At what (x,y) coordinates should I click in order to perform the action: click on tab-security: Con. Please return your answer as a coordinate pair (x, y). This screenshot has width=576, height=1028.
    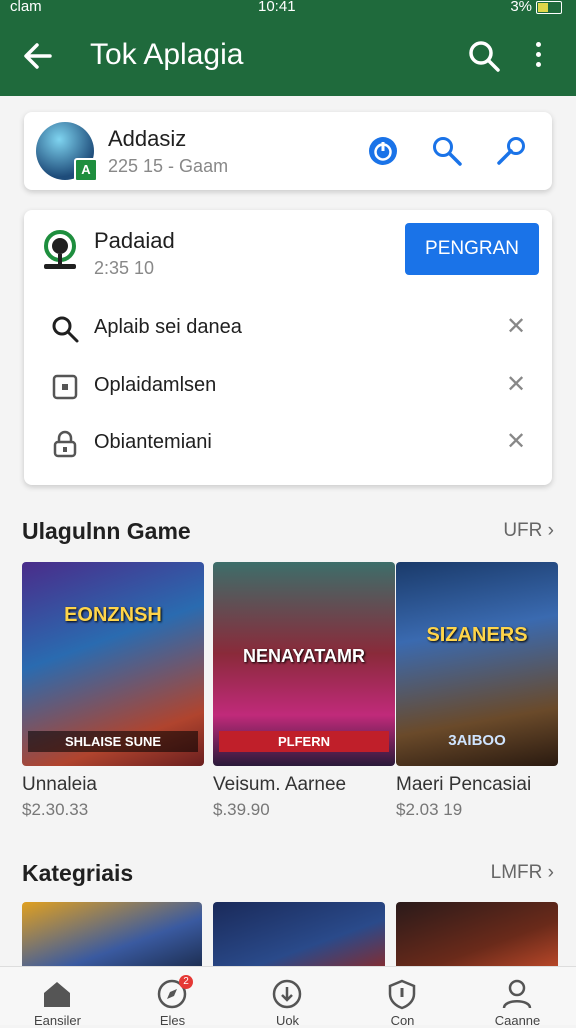
    Looking at the image, I should click on (402, 997).